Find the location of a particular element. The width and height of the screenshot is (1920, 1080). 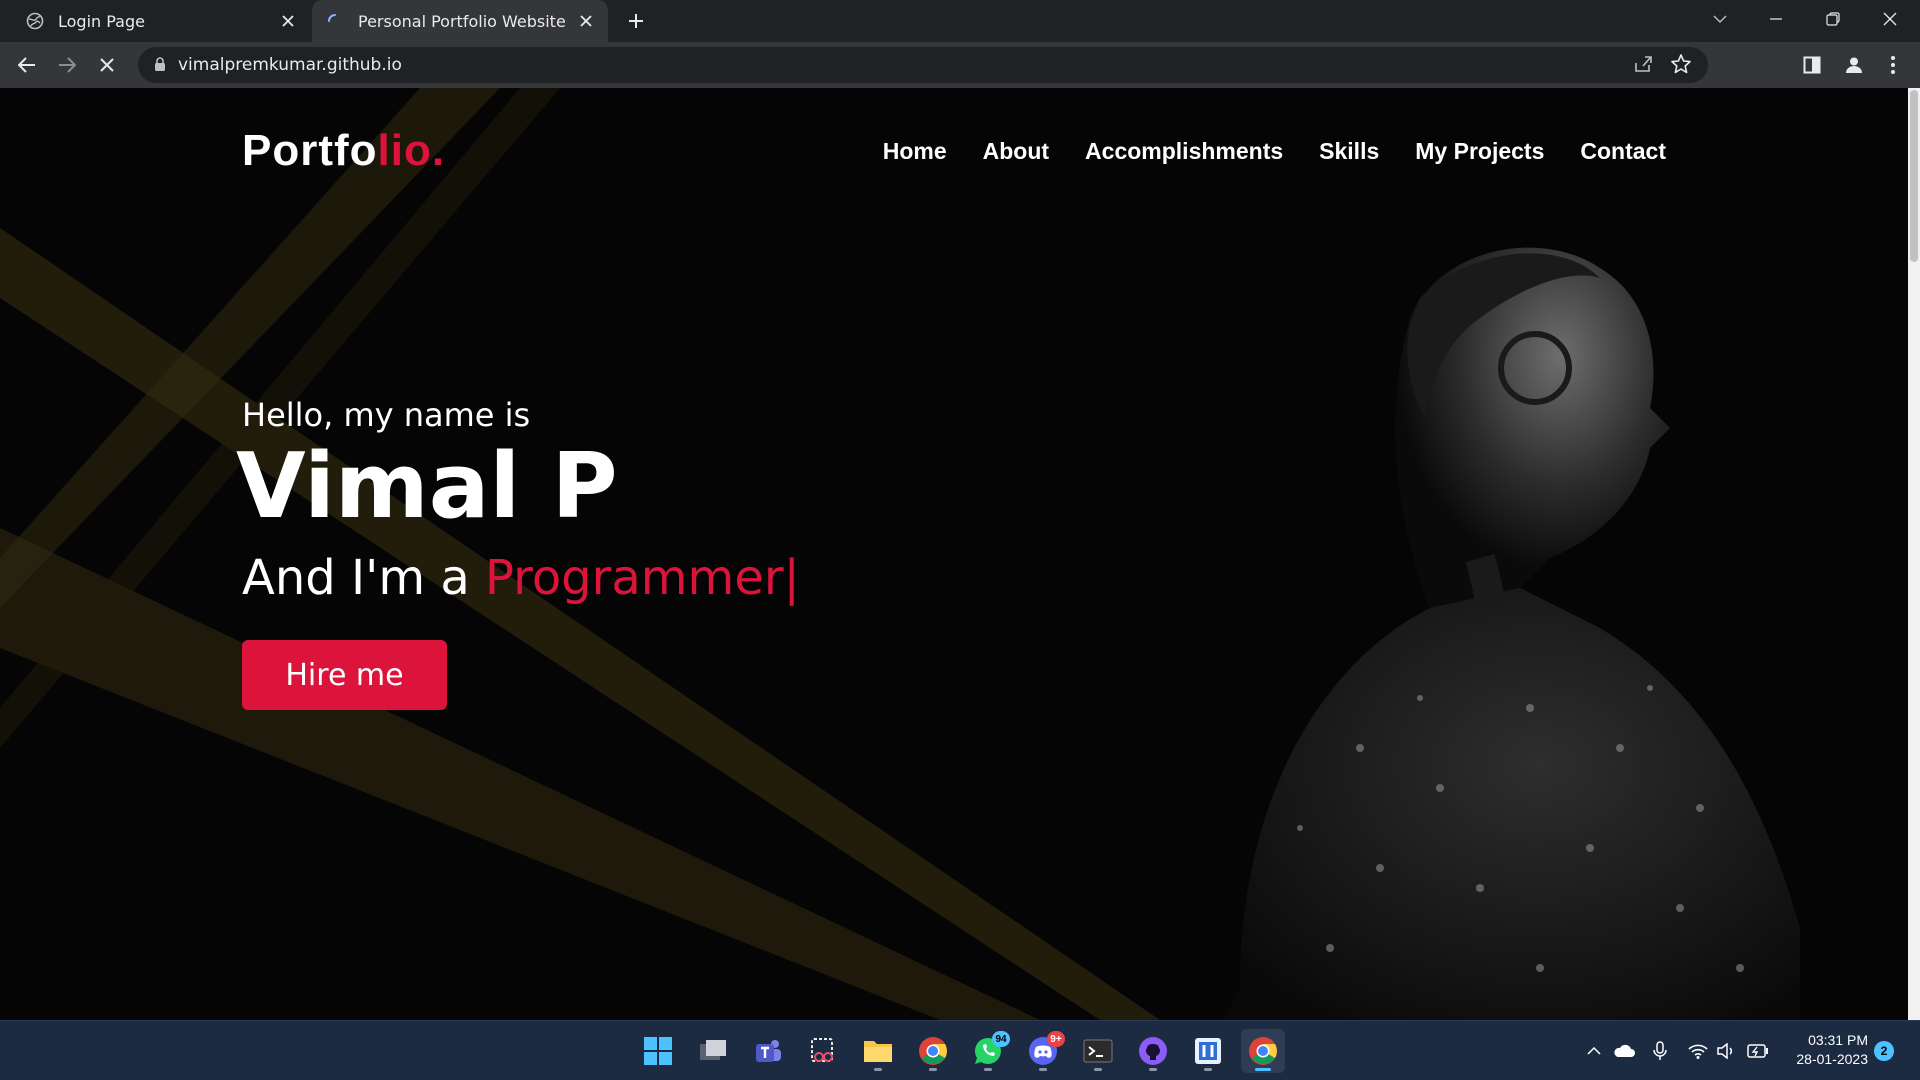

taskbar-discord: 9+ is located at coordinates (1043, 1051).